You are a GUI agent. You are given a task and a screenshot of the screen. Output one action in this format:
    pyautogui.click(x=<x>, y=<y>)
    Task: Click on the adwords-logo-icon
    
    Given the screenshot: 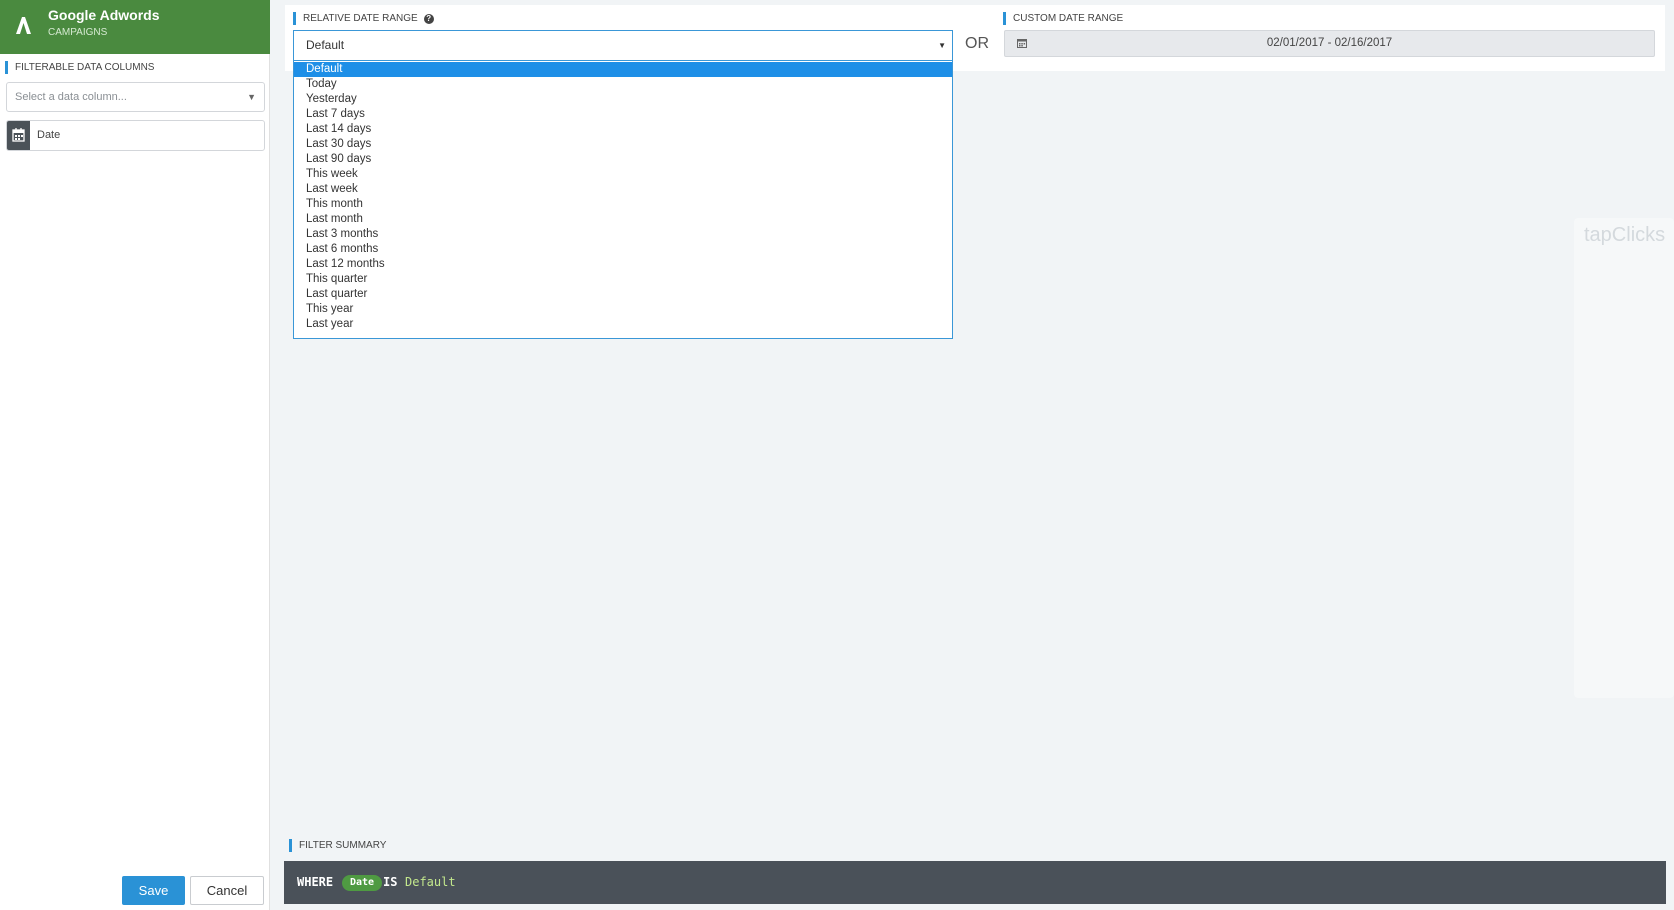 What is the action you would take?
    pyautogui.click(x=23, y=25)
    